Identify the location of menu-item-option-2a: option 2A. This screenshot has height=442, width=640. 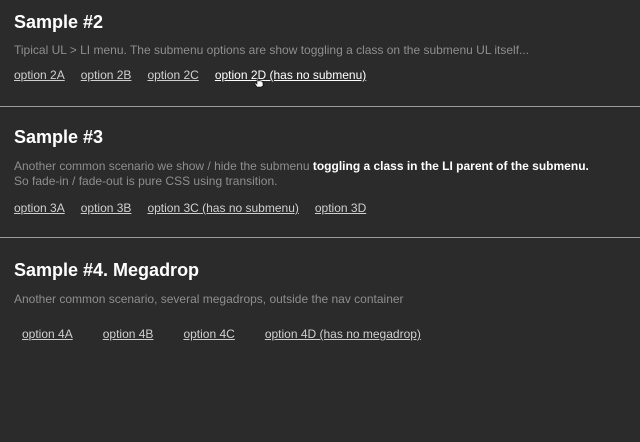
(39, 75).